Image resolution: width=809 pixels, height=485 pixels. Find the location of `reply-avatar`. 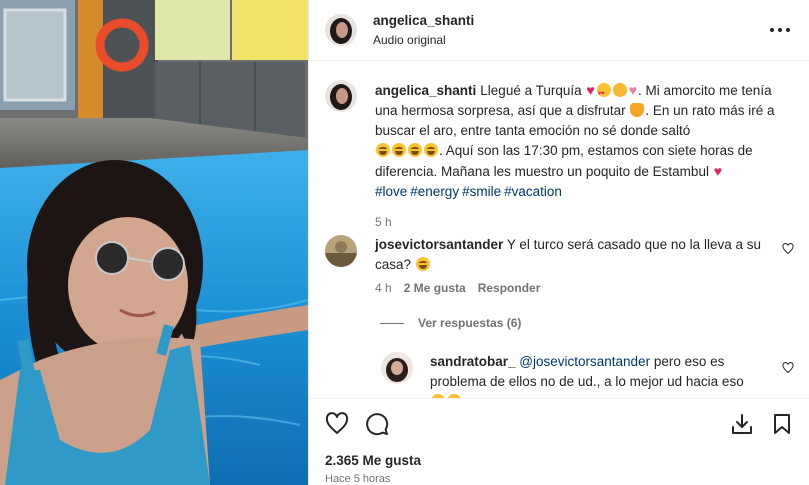

reply-avatar is located at coordinates (397, 368).